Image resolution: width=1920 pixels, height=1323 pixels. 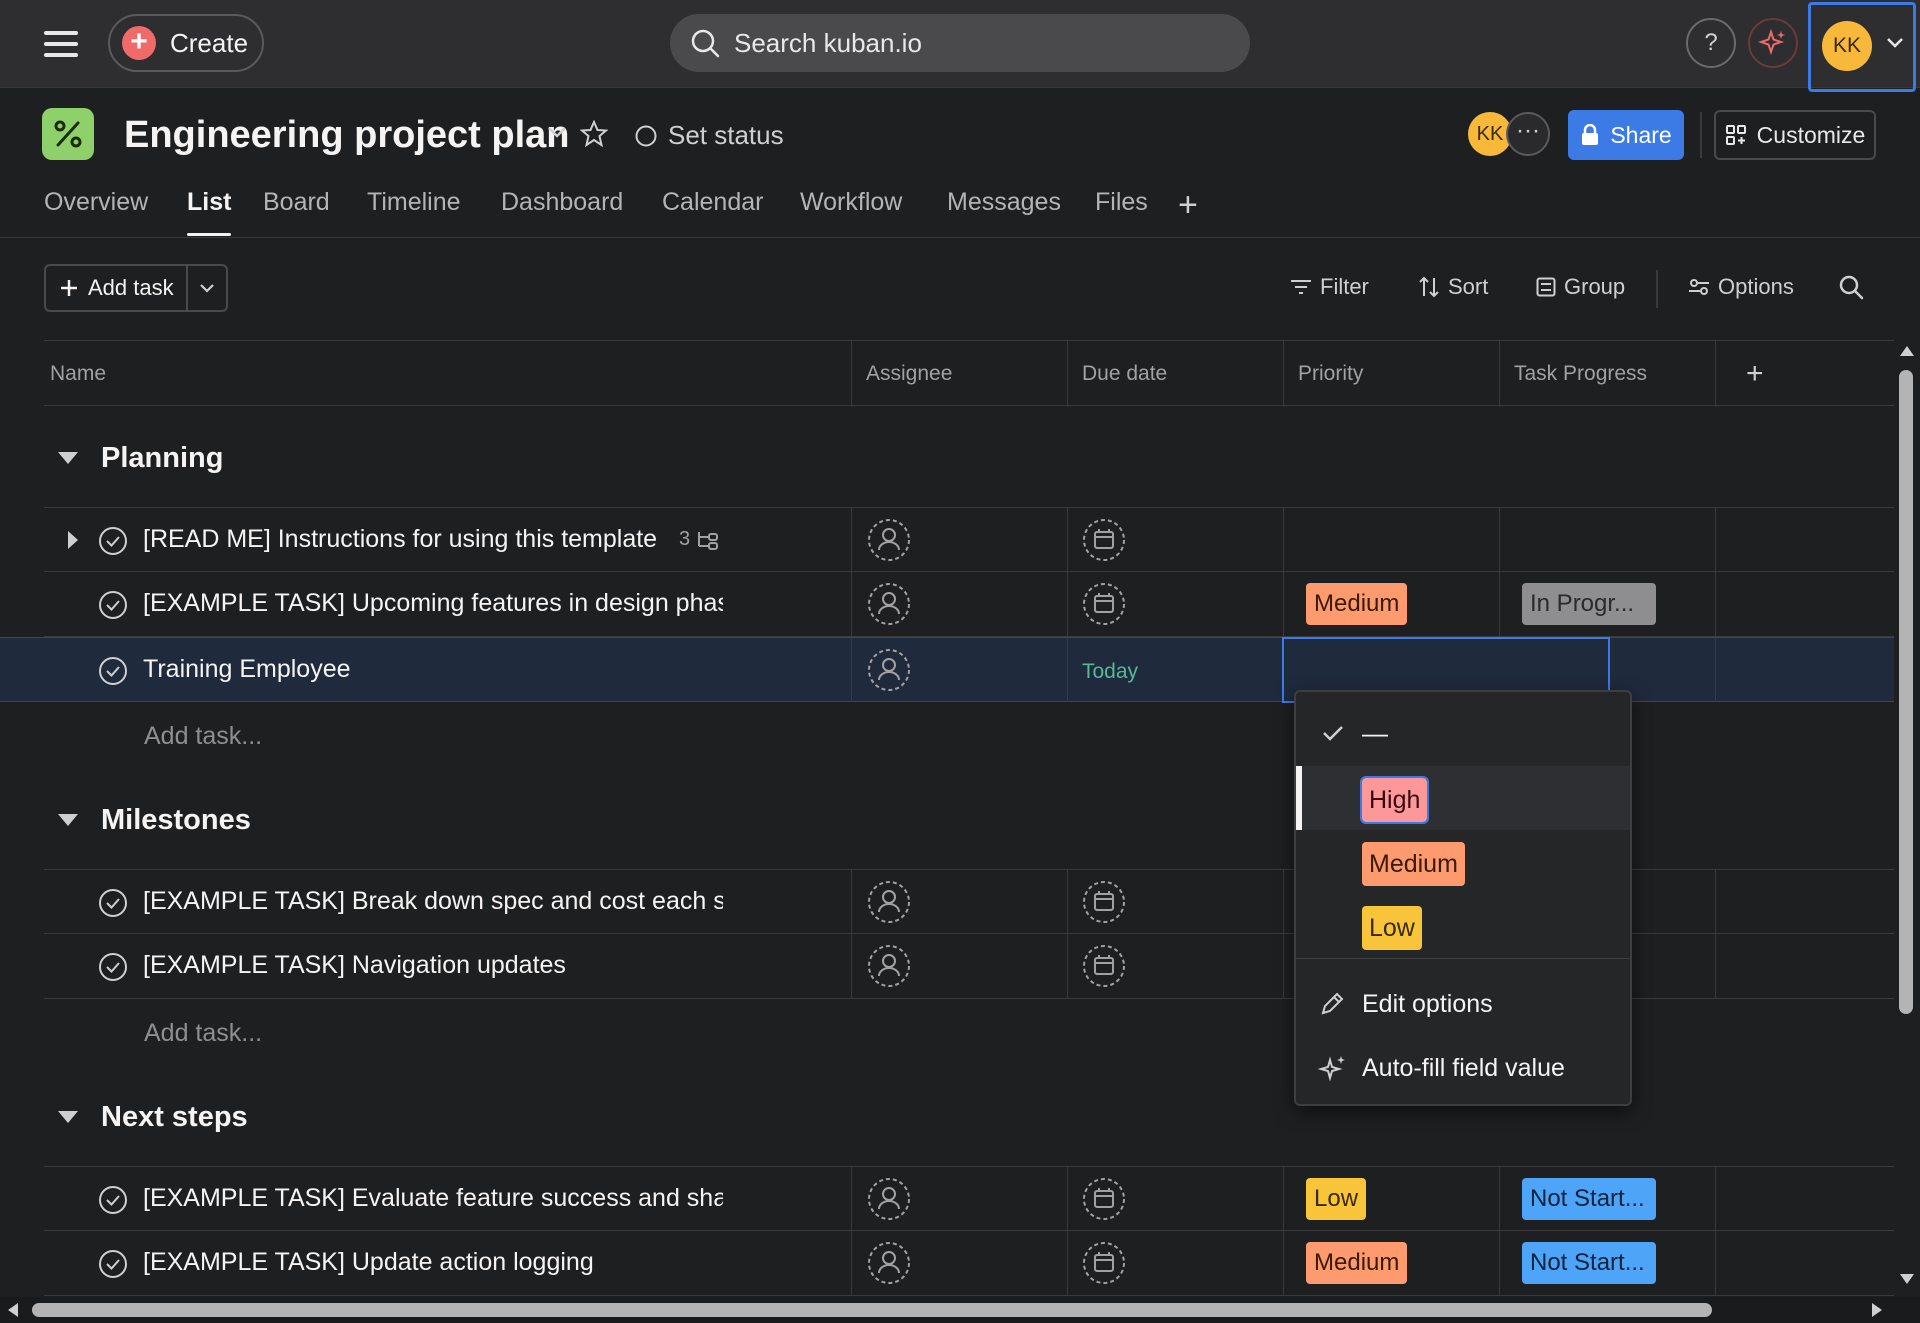 What do you see at coordinates (1851, 287) in the screenshot?
I see `search-icon` at bounding box center [1851, 287].